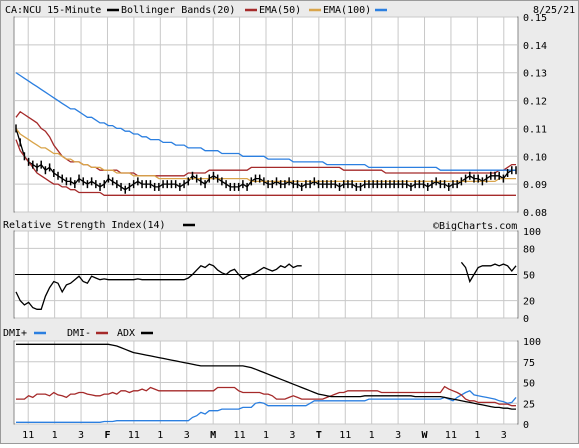 The height and width of the screenshot is (448, 579). What do you see at coordinates (529, 276) in the screenshot?
I see `rsi-ytick-2: 50` at bounding box center [529, 276].